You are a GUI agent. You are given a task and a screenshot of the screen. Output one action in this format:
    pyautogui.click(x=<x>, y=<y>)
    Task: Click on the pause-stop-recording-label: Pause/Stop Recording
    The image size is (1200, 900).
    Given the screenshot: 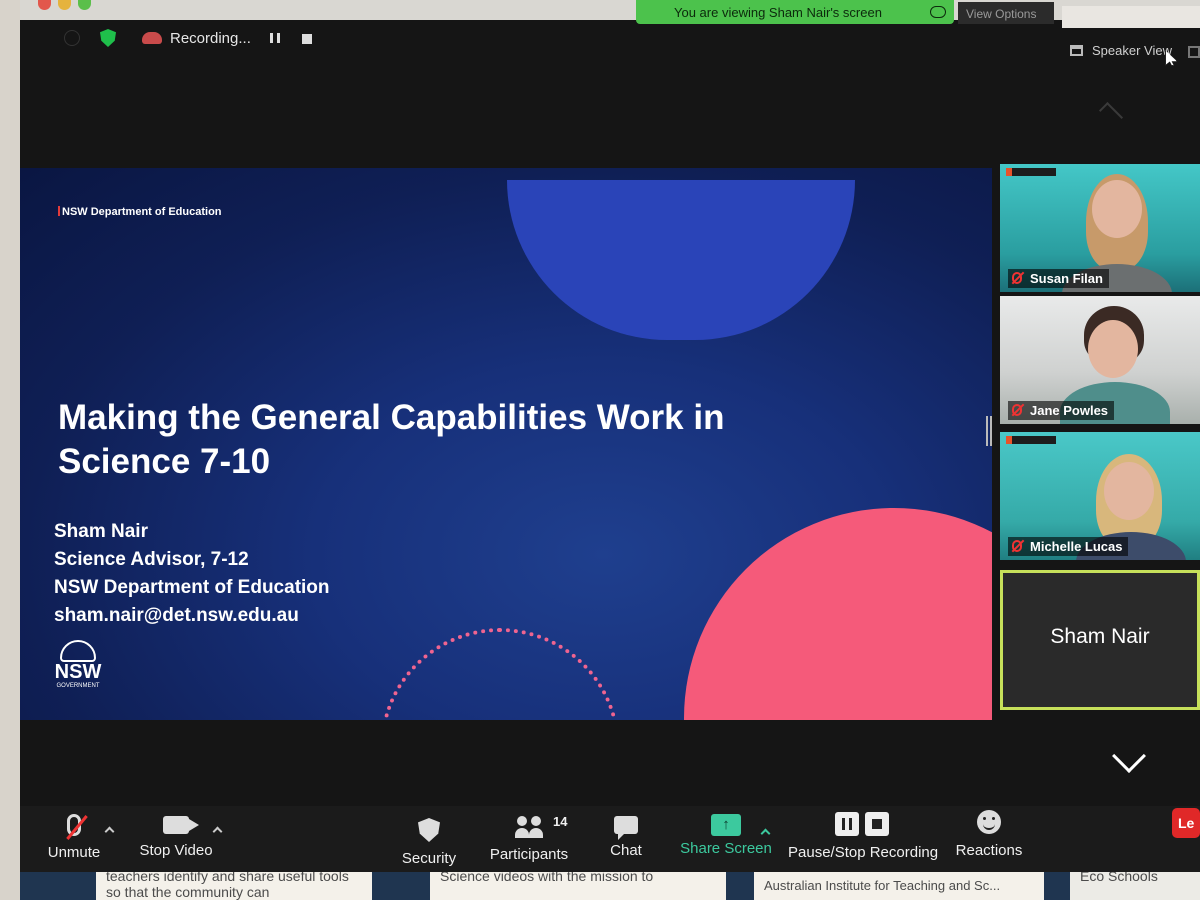 What is the action you would take?
    pyautogui.click(x=863, y=852)
    